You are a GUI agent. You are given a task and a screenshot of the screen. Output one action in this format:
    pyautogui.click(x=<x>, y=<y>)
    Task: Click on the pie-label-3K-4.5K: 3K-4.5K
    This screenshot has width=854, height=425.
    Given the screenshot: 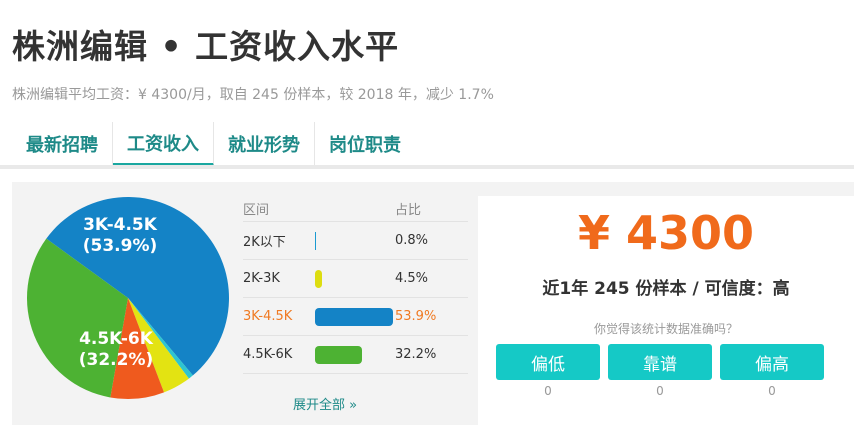 What is the action you would take?
    pyautogui.click(x=120, y=225)
    